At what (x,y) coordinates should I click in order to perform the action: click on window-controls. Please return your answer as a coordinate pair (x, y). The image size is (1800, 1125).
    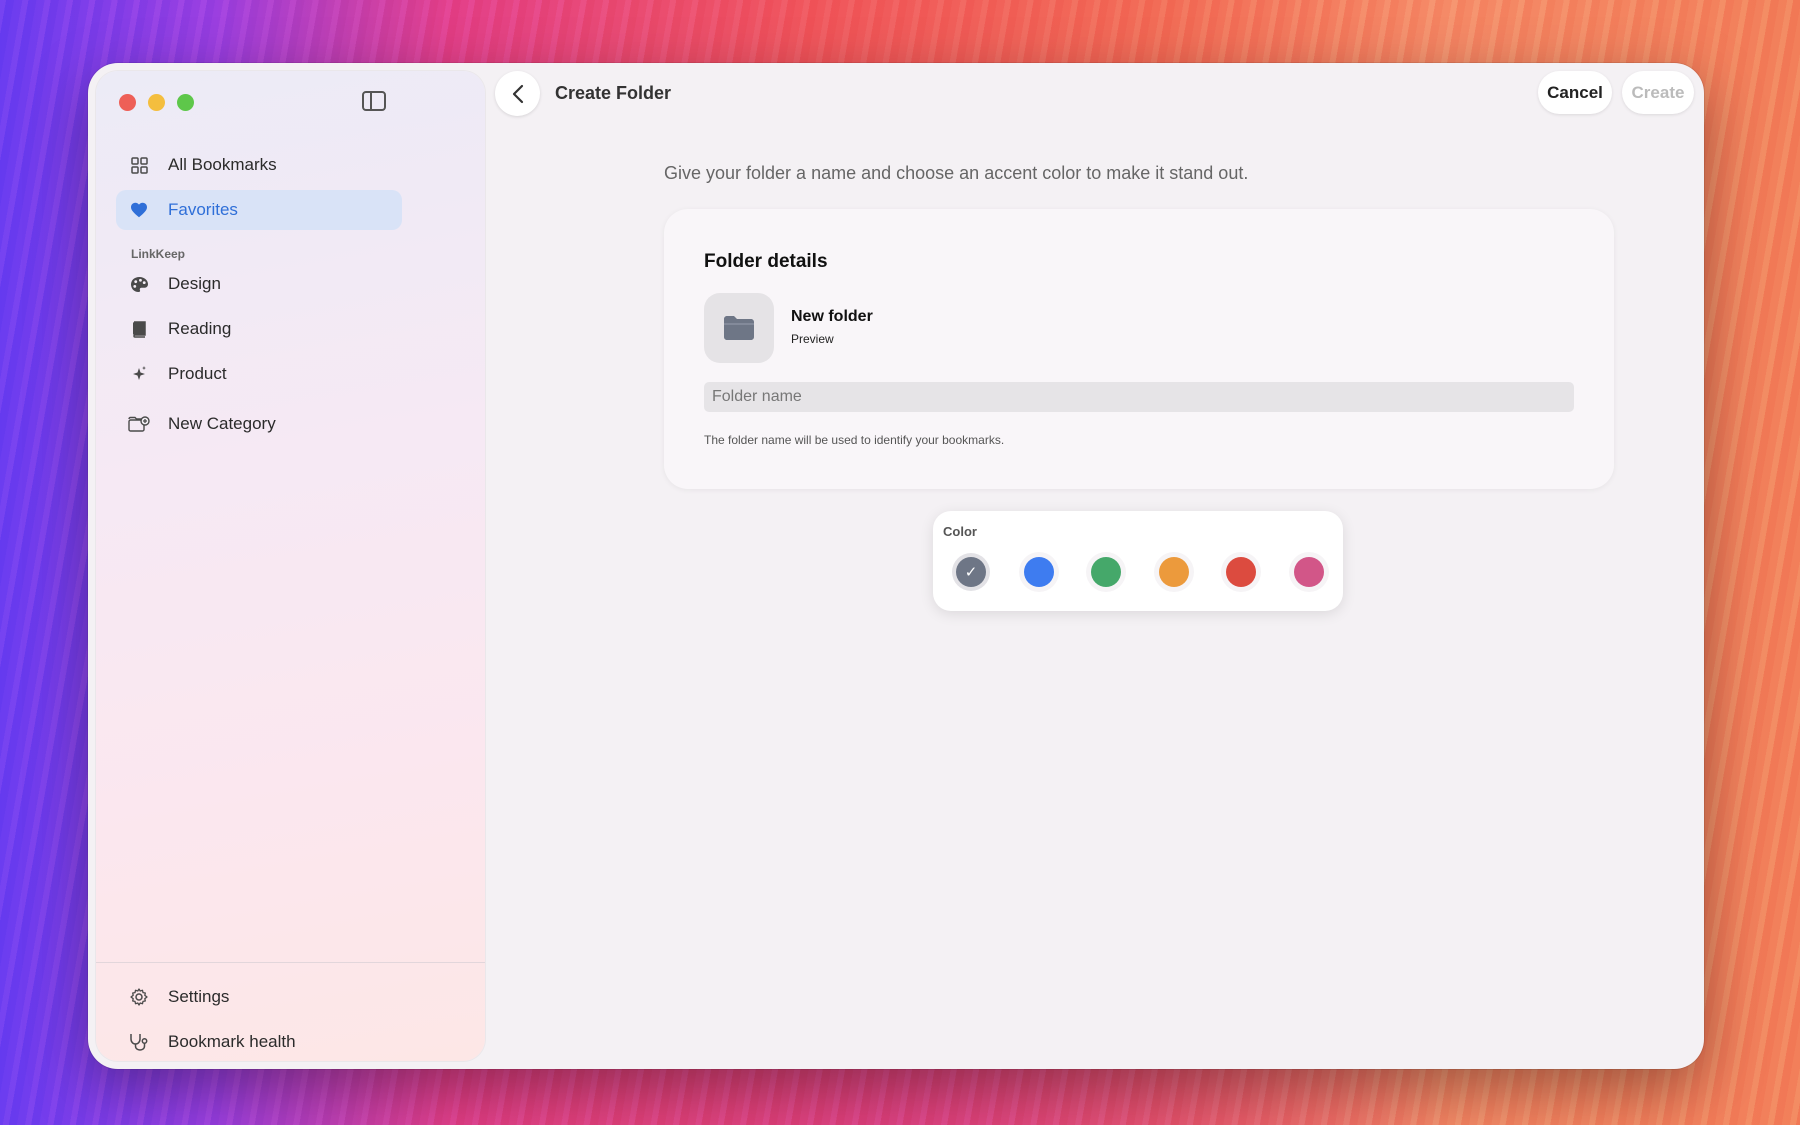
    Looking at the image, I should click on (156, 102).